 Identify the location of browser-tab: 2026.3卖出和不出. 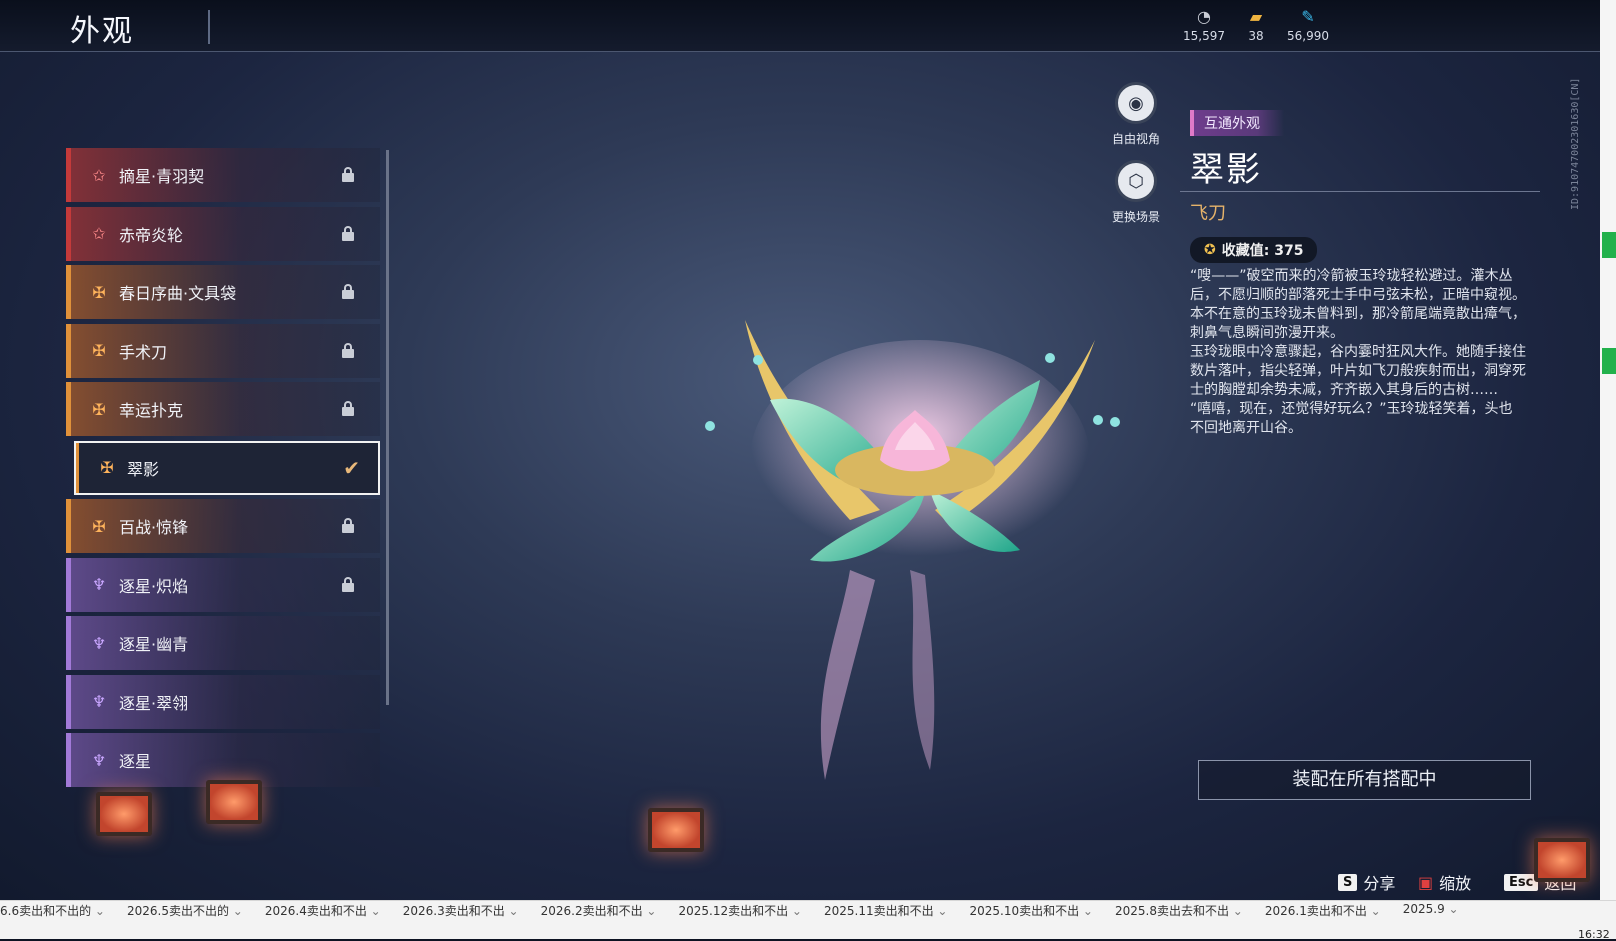
(461, 911).